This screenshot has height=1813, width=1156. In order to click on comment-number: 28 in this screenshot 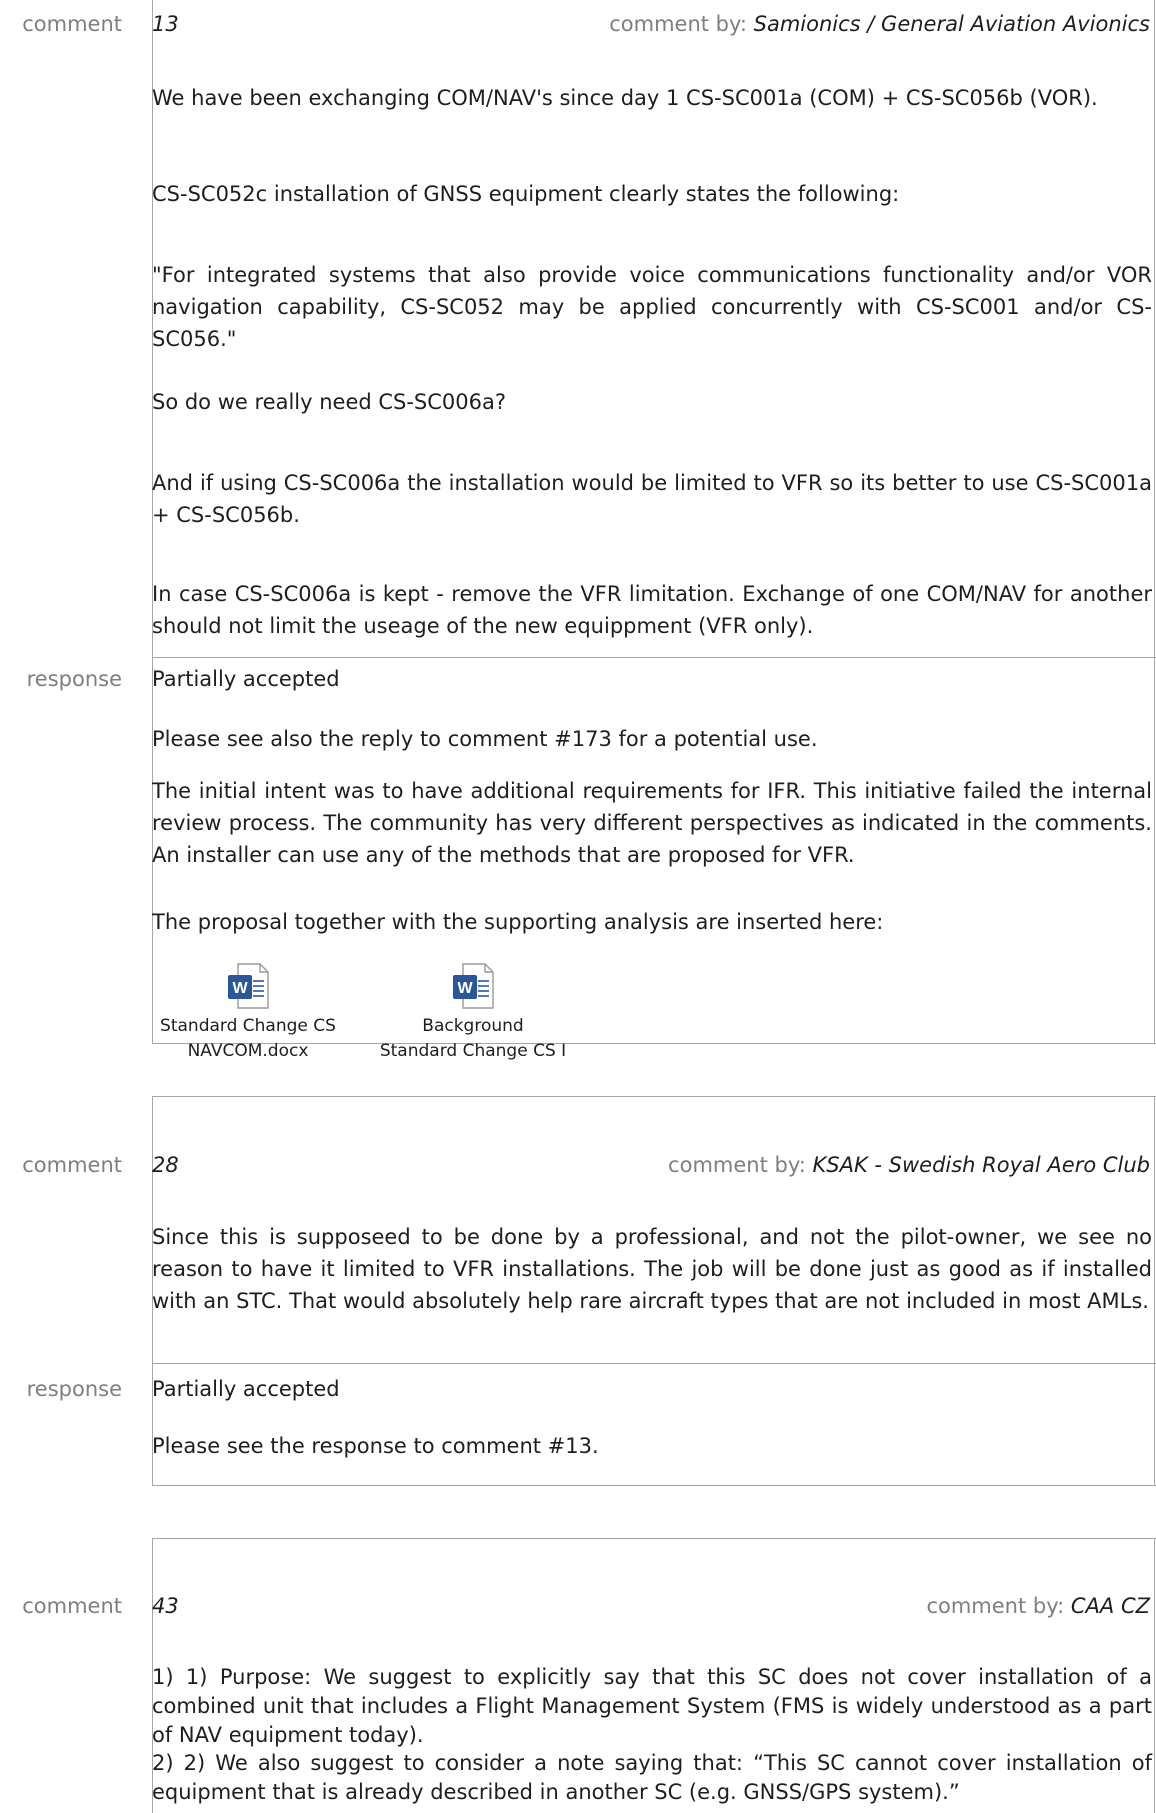, I will do `click(165, 1165)`.